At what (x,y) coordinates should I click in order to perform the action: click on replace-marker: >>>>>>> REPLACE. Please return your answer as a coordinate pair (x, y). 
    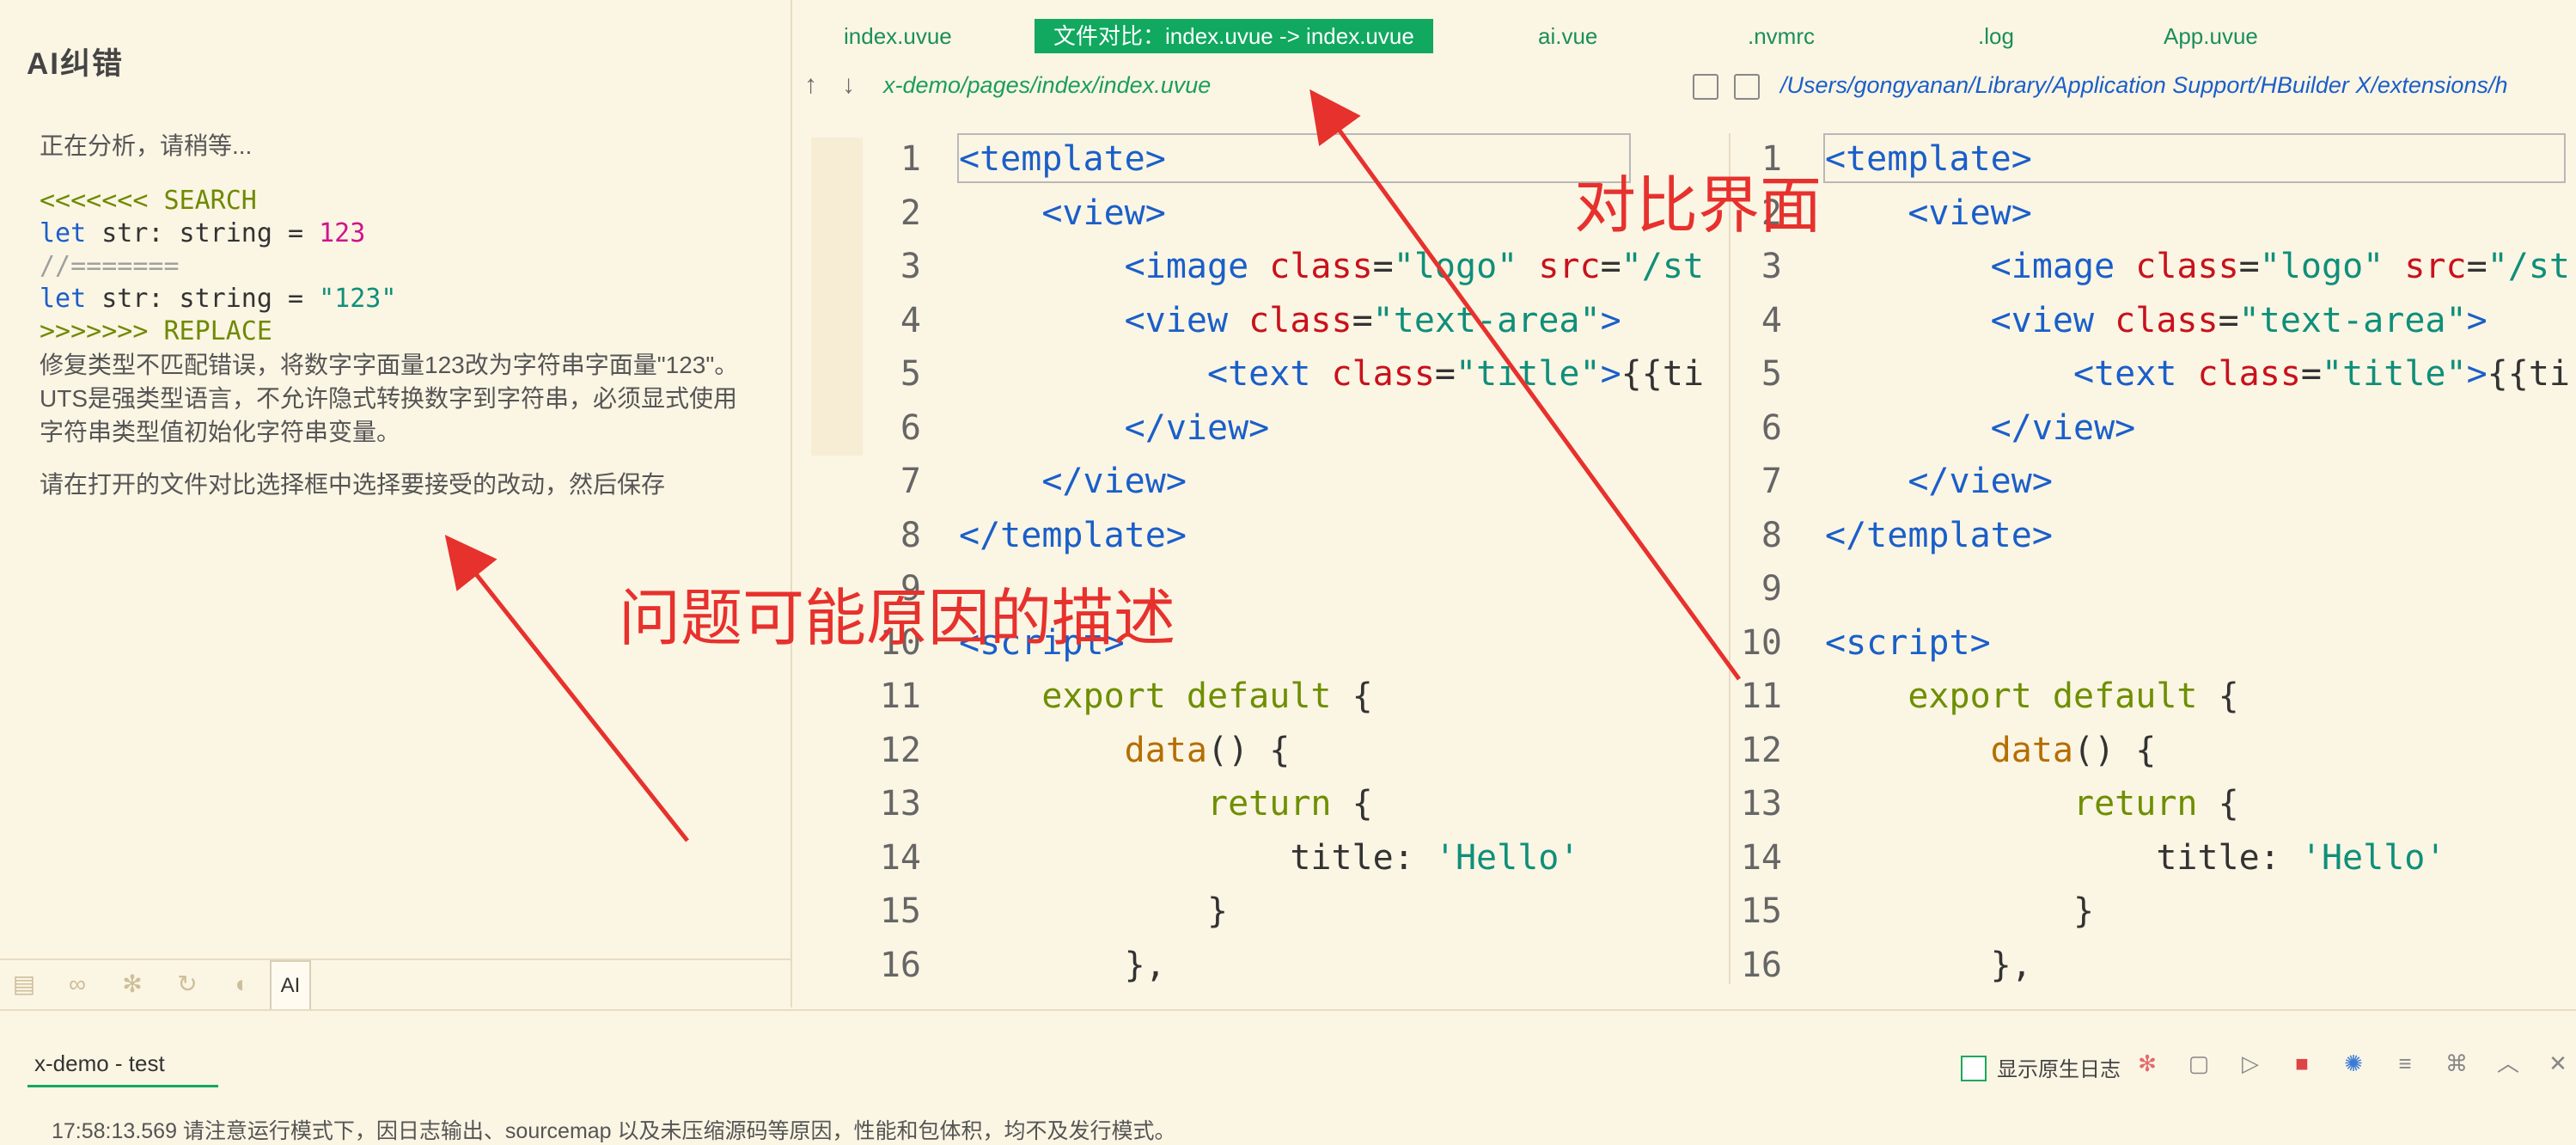
    Looking at the image, I should click on (156, 331).